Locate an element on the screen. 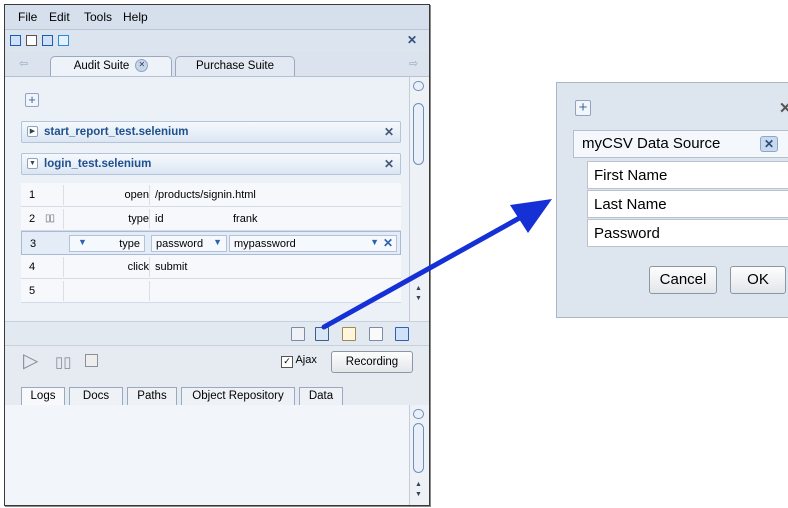  step-number: 3 is located at coordinates (33, 244).